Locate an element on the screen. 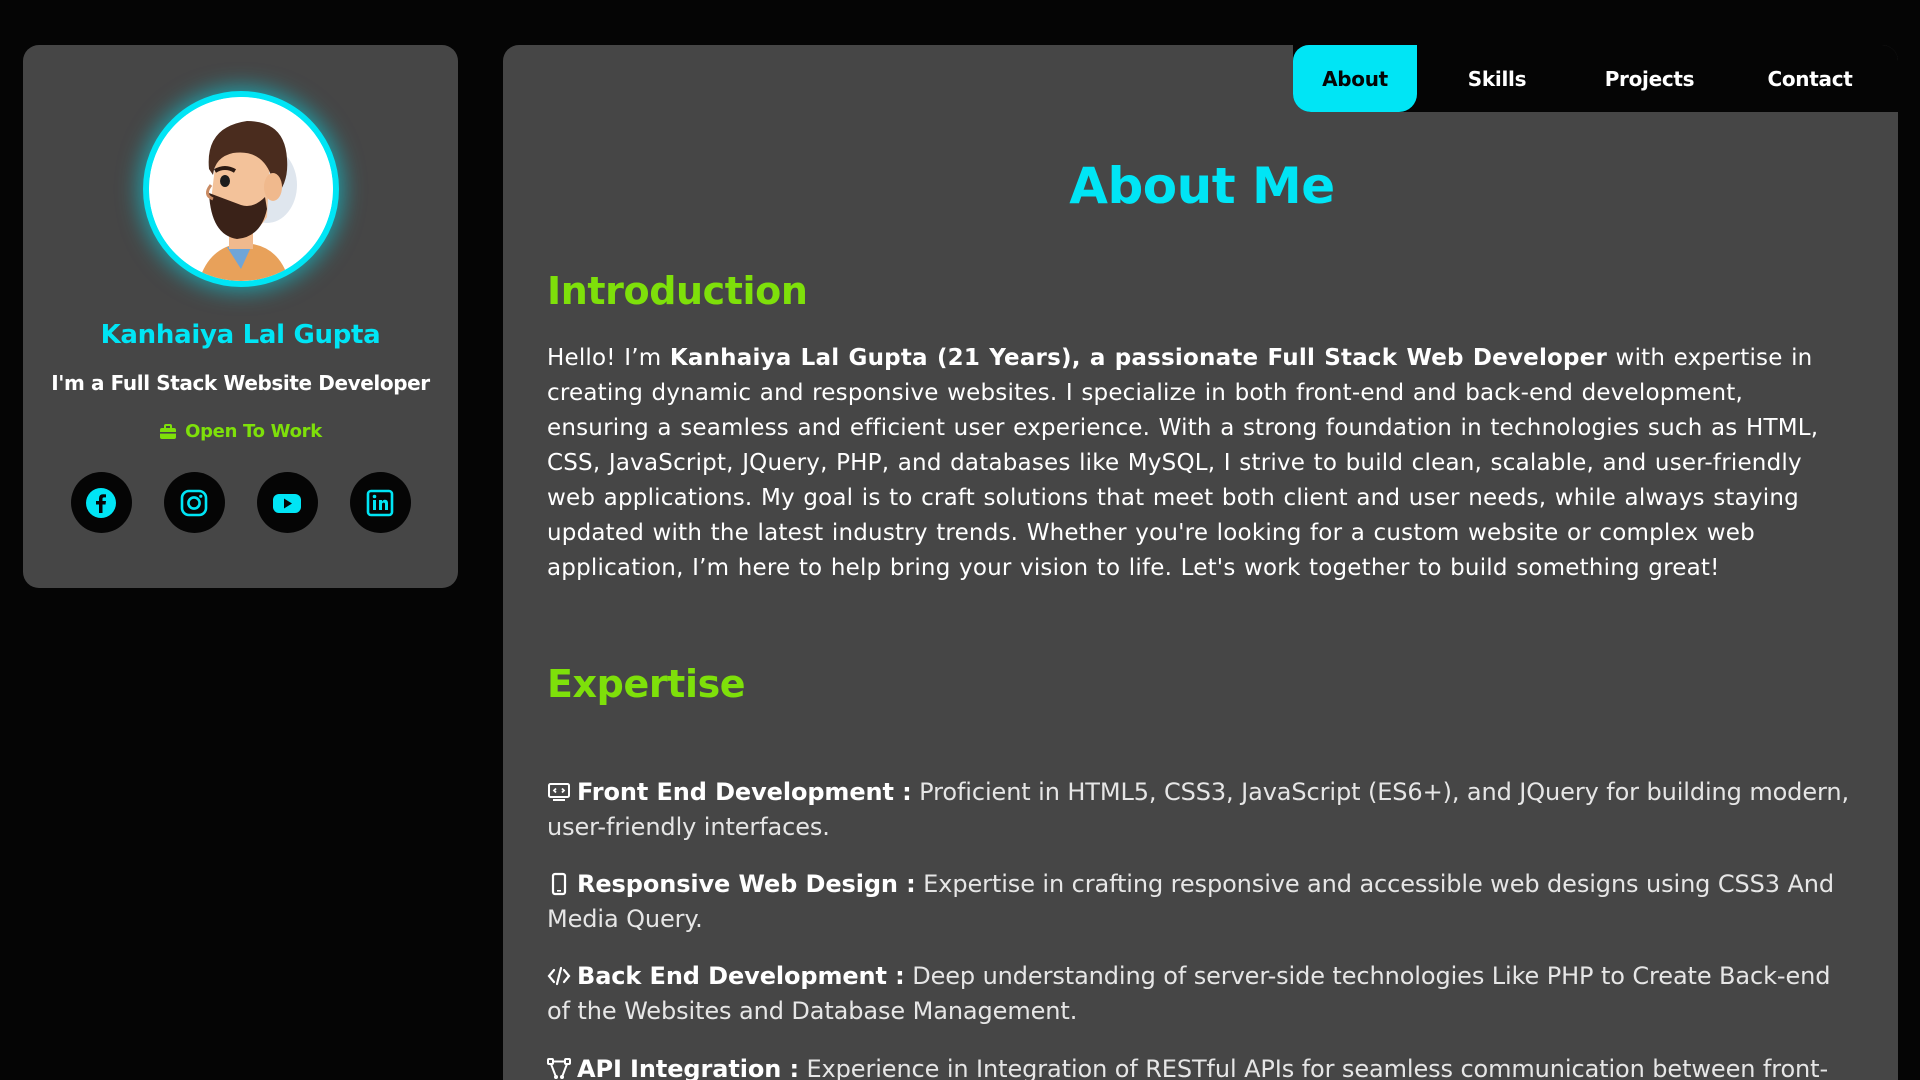 The width and height of the screenshot is (1920, 1080). tab-projects: Projects is located at coordinates (1649, 78).